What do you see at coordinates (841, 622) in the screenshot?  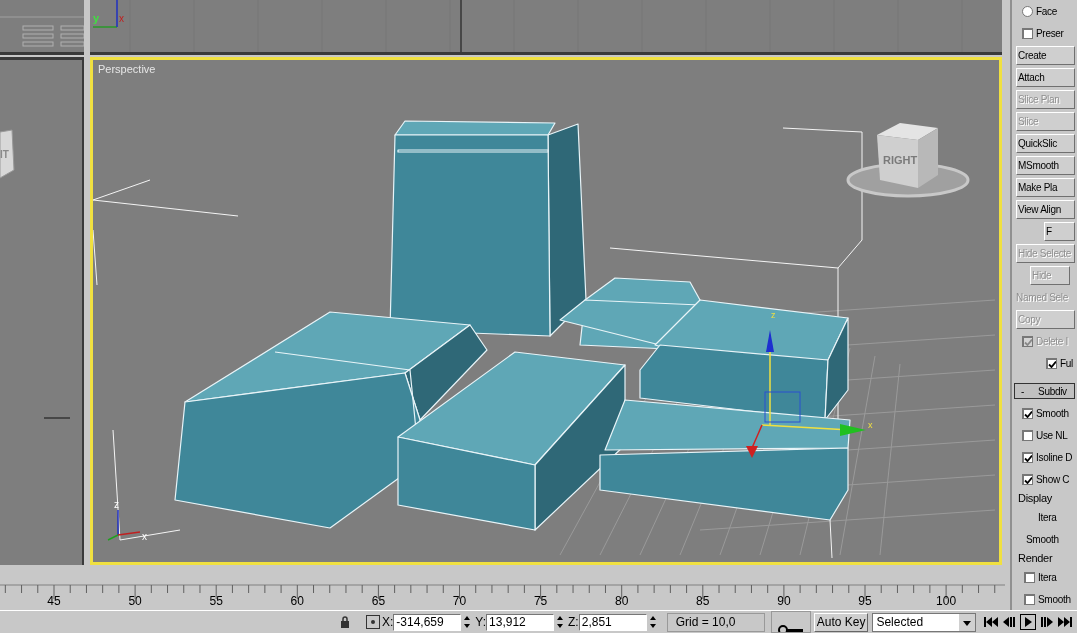 I see `auto-key-button: Auto Key` at bounding box center [841, 622].